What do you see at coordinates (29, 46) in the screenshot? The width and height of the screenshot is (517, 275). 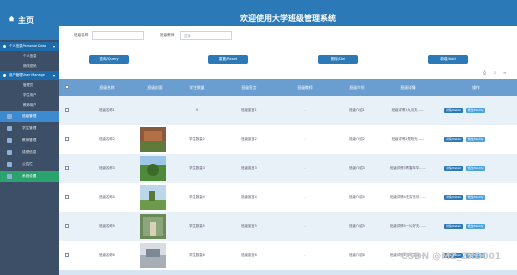 I see `nav-group-personal: 个人信息Personal Data ▾` at bounding box center [29, 46].